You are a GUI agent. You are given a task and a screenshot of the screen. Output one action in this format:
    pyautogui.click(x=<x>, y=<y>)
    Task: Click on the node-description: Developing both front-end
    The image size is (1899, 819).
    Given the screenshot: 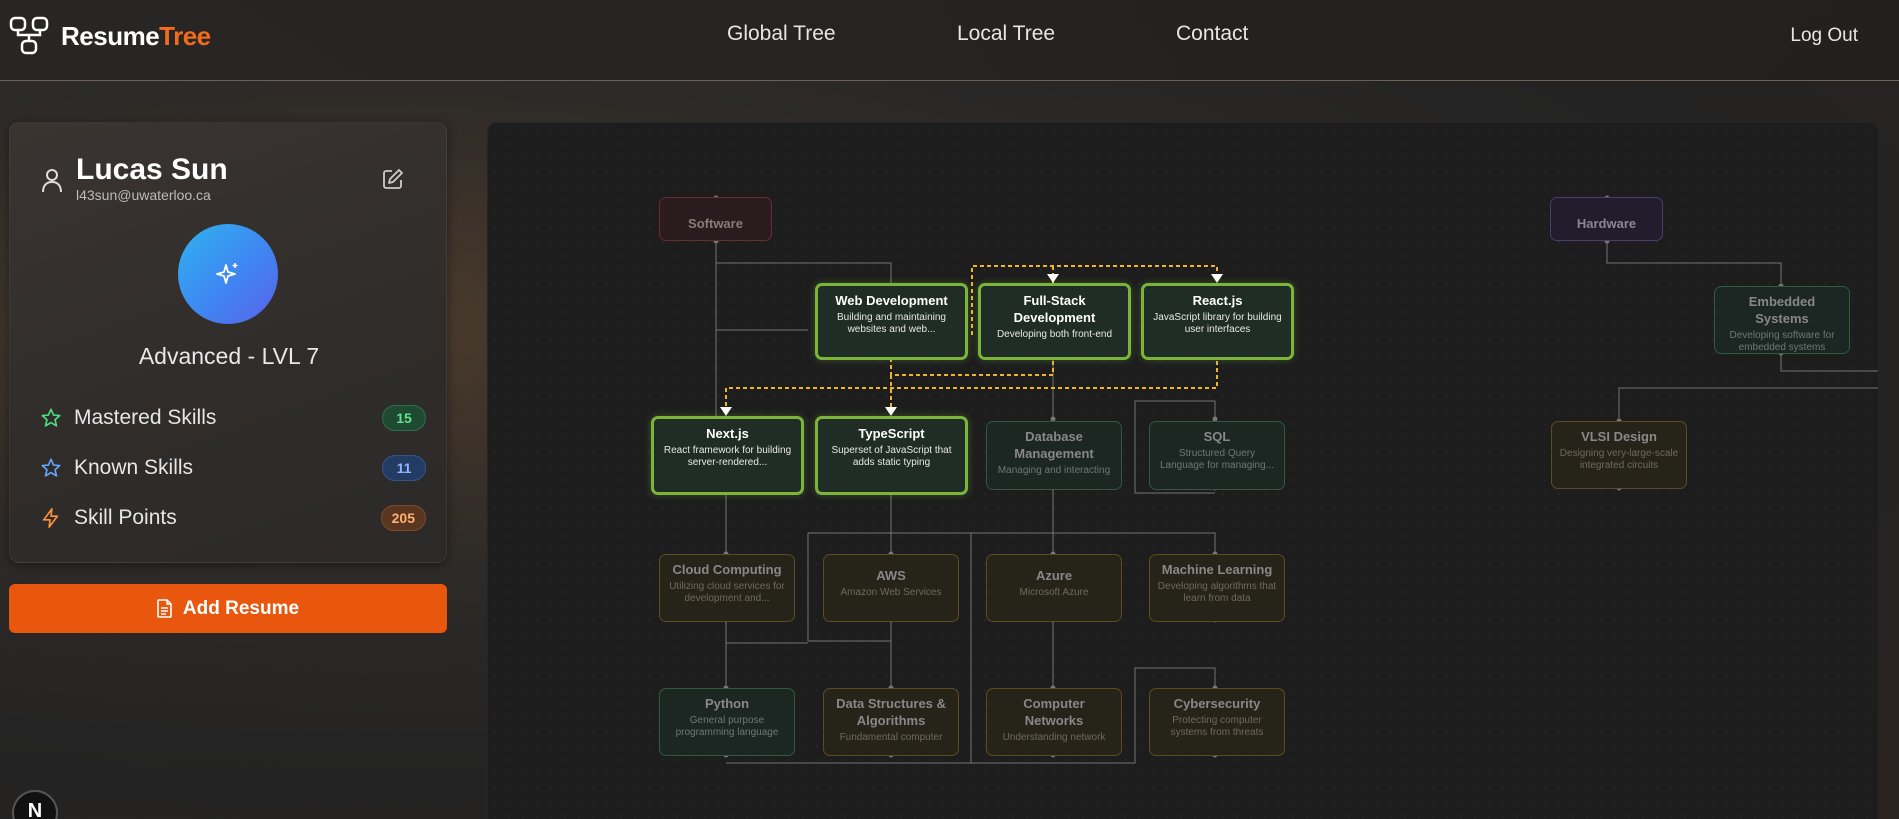 What is the action you would take?
    pyautogui.click(x=1054, y=334)
    